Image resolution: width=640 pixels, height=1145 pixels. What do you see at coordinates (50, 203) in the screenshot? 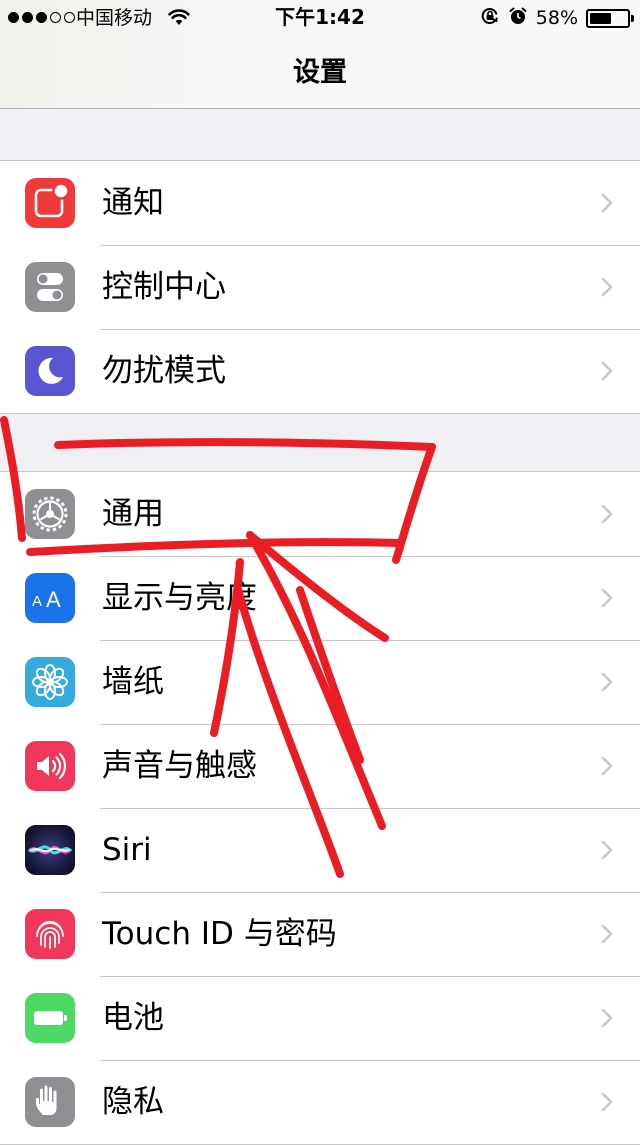
I see `notifications-icon` at bounding box center [50, 203].